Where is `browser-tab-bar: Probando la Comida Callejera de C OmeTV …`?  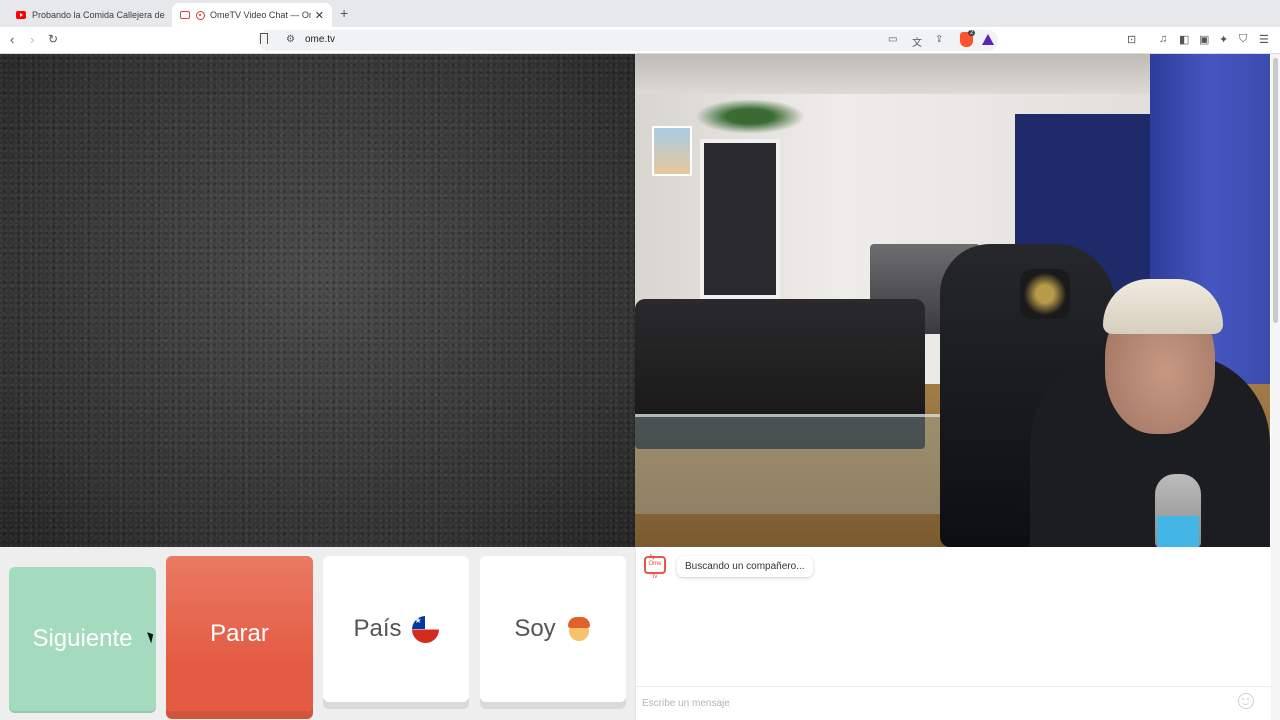 browser-tab-bar: Probando la Comida Callejera de C OmeTV … is located at coordinates (640, 13).